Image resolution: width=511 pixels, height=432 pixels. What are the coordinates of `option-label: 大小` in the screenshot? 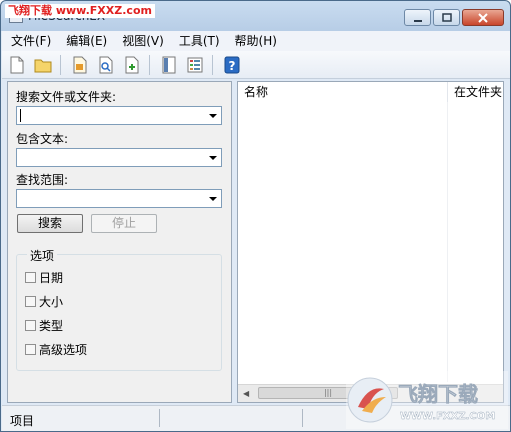 It's located at (51, 302).